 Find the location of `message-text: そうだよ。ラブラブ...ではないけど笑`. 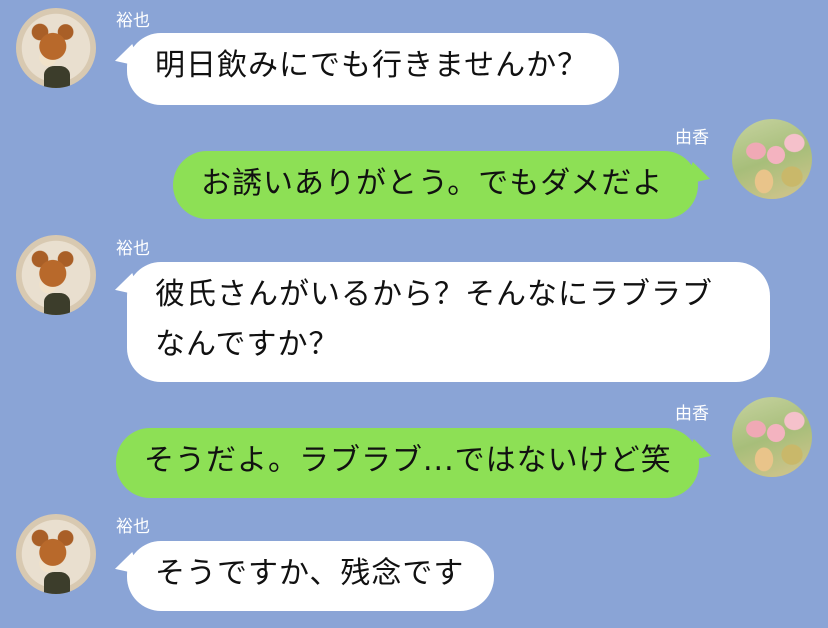

message-text: そうだよ。ラブラブ...ではないけど笑 is located at coordinates (408, 460).